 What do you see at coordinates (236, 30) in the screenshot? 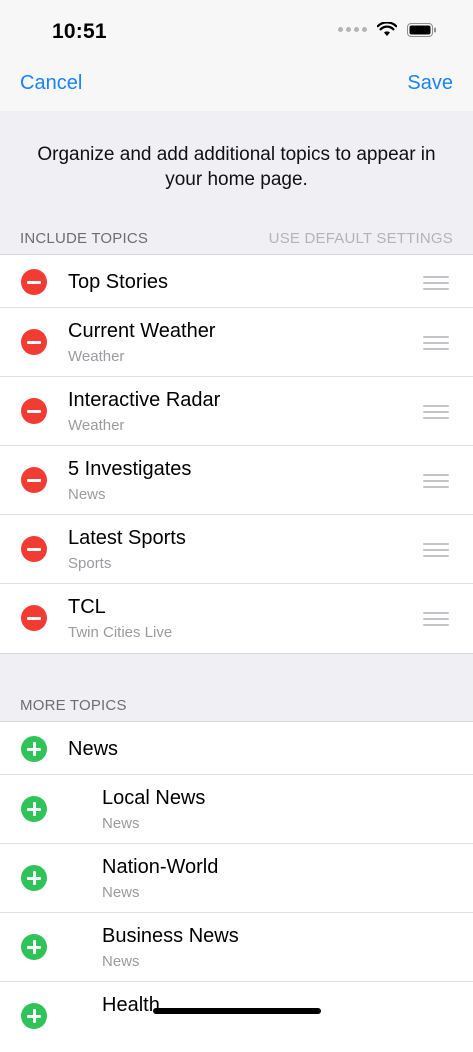
I see `status-bar: 10:51` at bounding box center [236, 30].